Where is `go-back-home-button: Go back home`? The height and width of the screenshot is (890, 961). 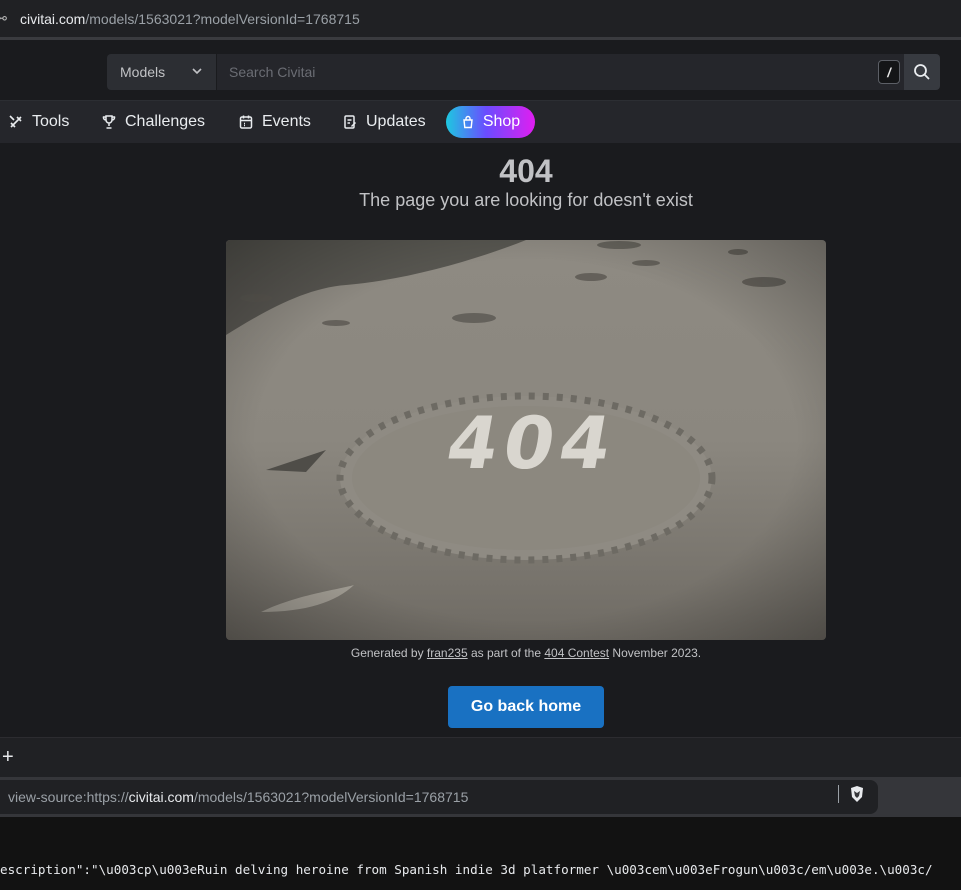
go-back-home-button: Go back home is located at coordinates (526, 707).